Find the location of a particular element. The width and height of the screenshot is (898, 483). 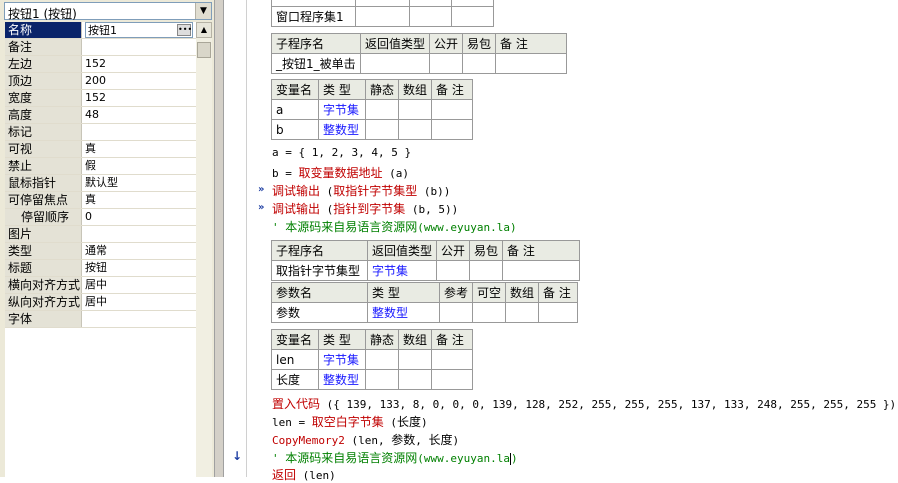

property-row: 可视真 is located at coordinates (100, 149).